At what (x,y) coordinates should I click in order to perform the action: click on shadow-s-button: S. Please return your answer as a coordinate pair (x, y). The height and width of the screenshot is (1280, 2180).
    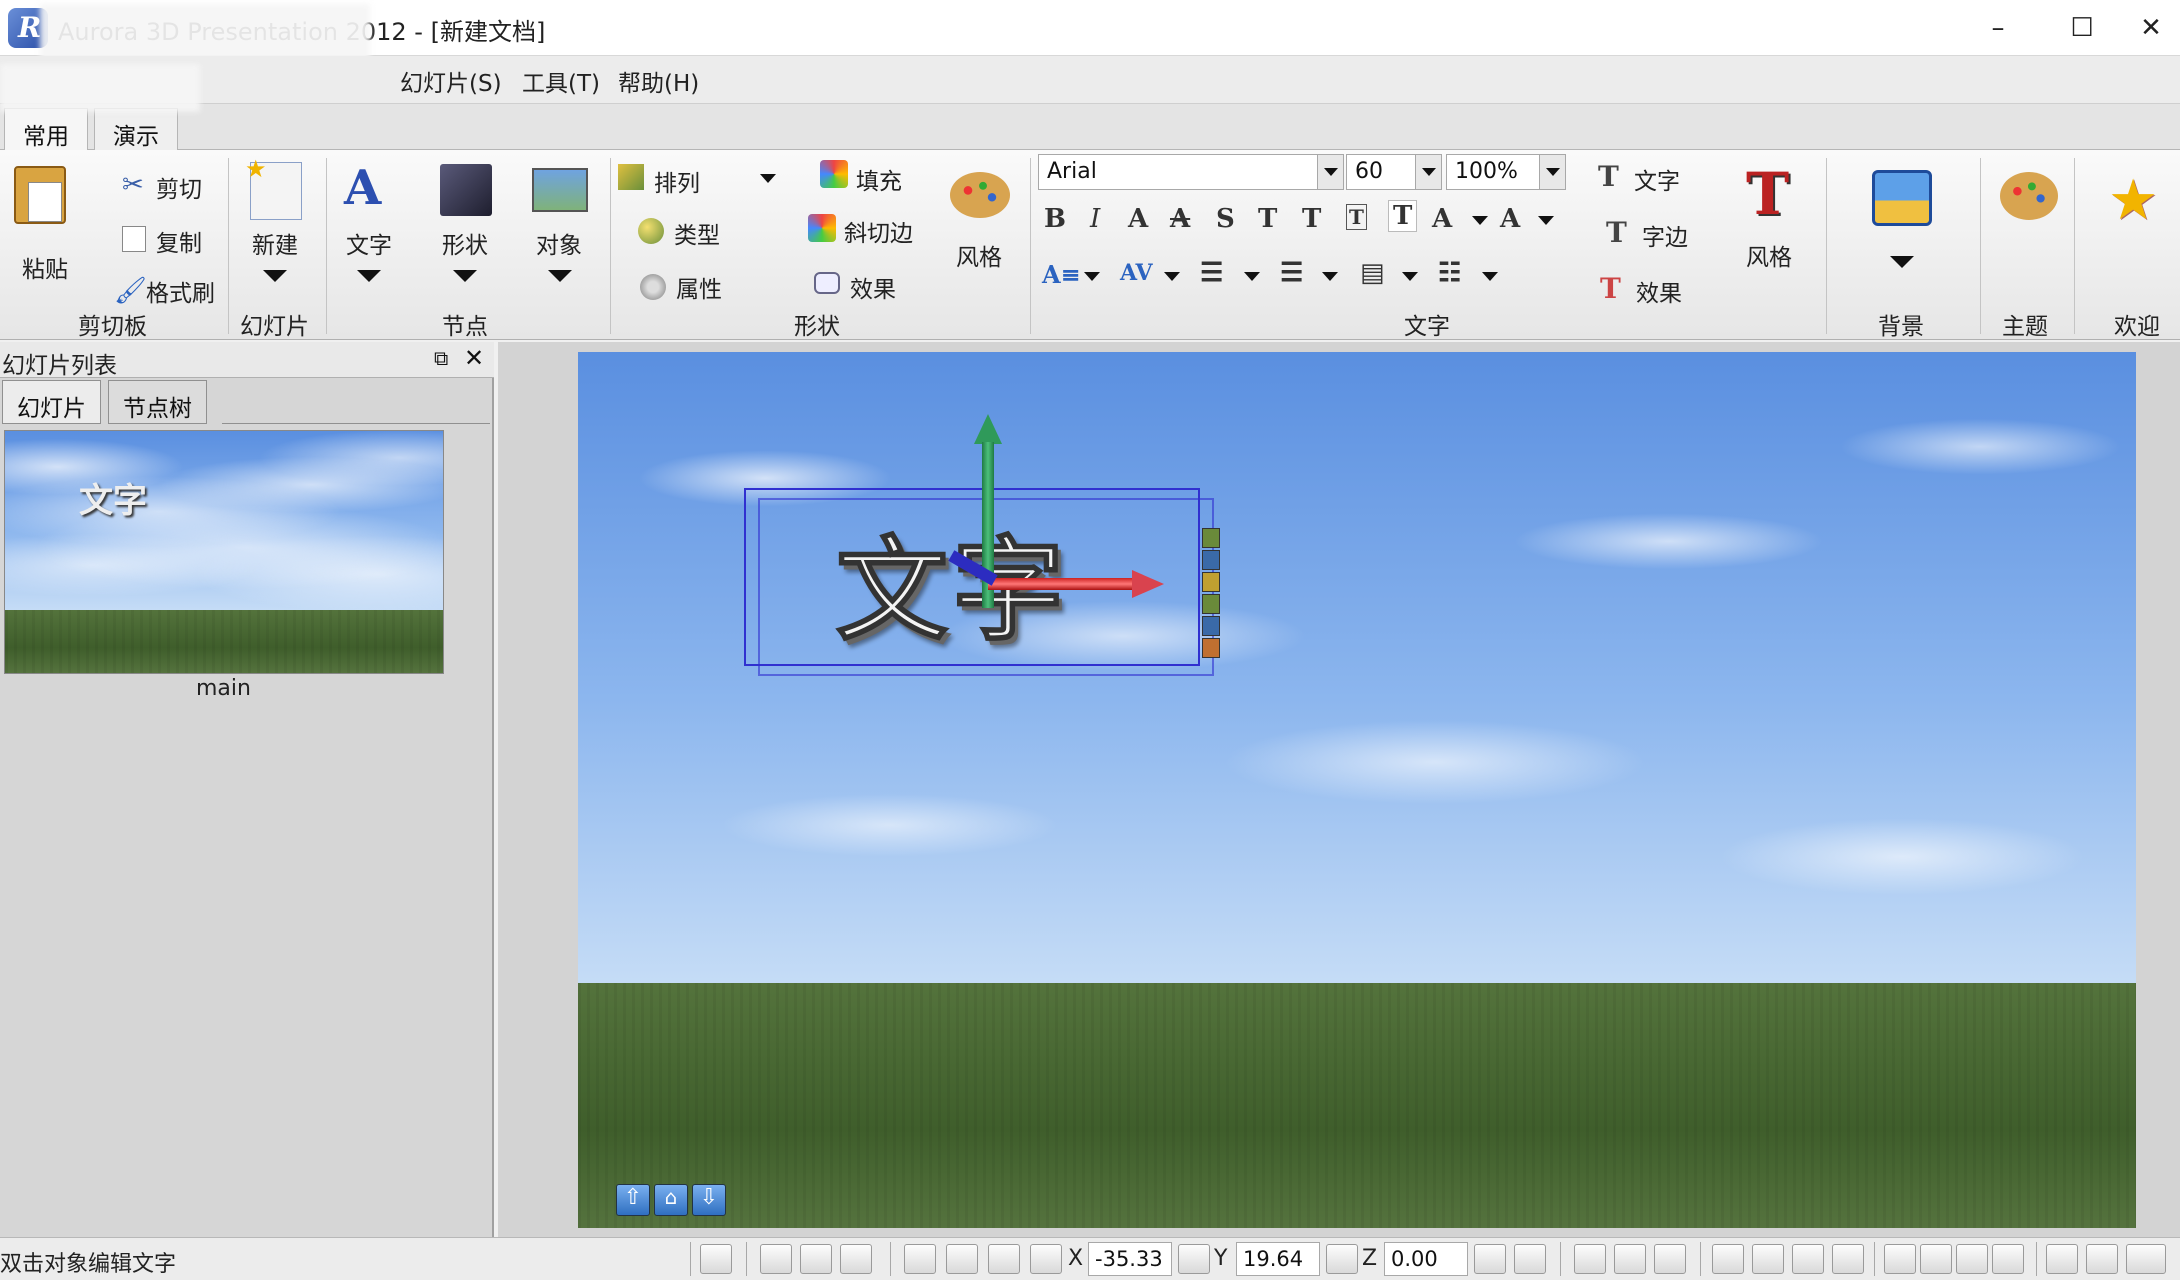
    Looking at the image, I should click on (1225, 219).